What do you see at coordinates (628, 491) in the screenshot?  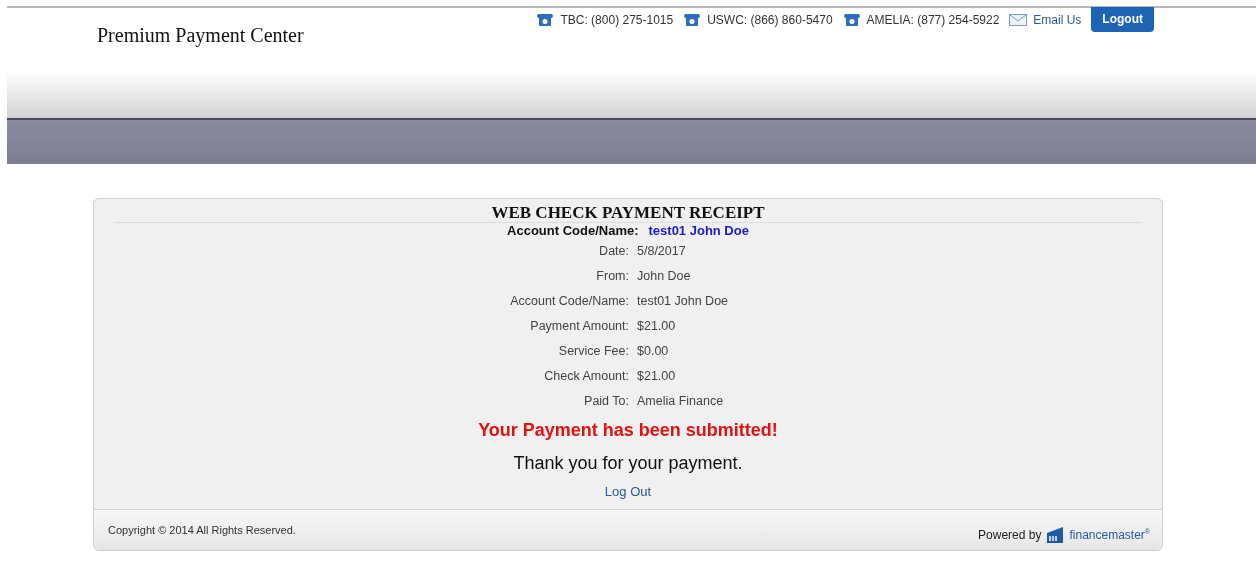 I see `logout-link: Log Out` at bounding box center [628, 491].